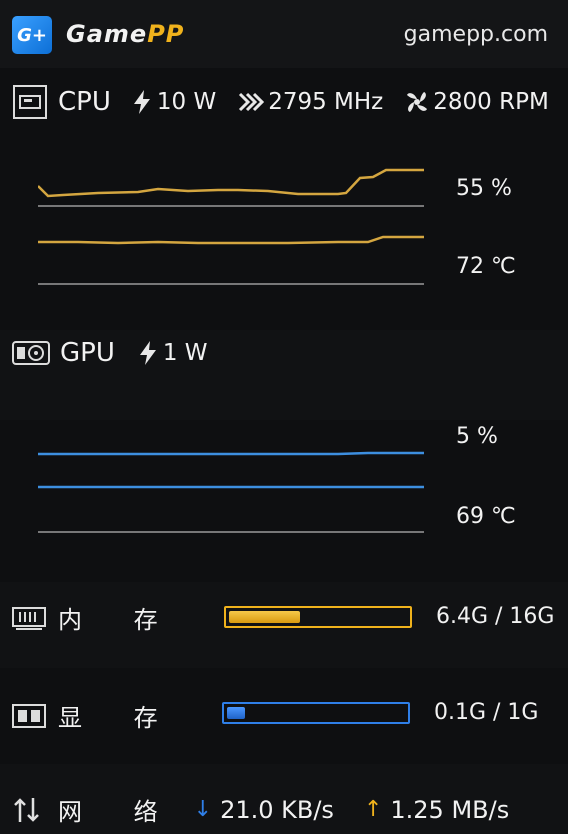  I want to click on memory-header: 内 存, so click(96, 617).